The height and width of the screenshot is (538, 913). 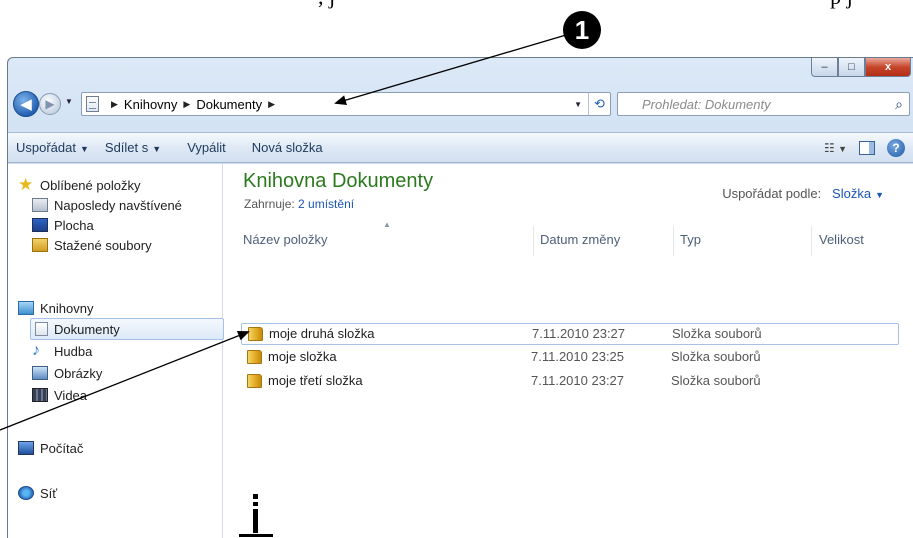 What do you see at coordinates (706, 104) in the screenshot?
I see `search-placeholder: Prohledat: Dokumenty` at bounding box center [706, 104].